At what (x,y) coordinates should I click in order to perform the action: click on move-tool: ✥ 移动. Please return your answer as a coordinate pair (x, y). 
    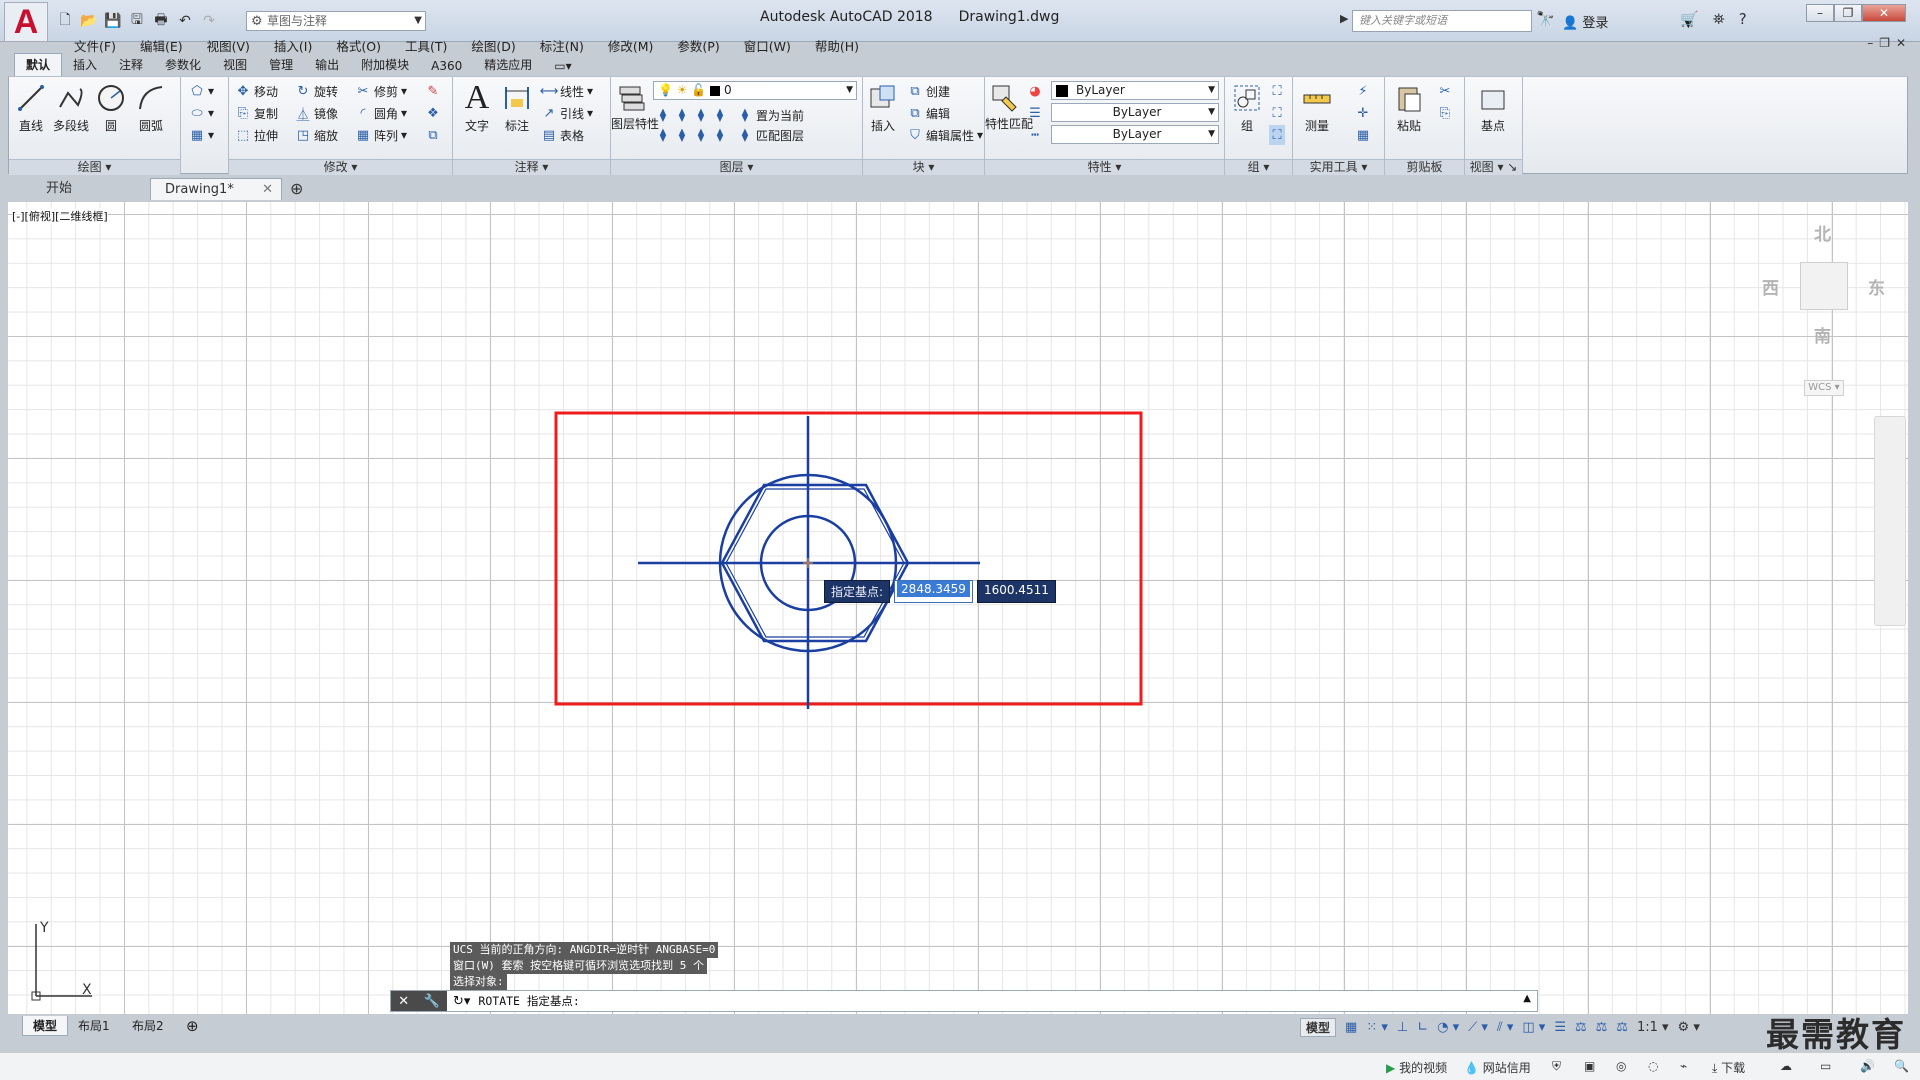
    Looking at the image, I should click on (256, 91).